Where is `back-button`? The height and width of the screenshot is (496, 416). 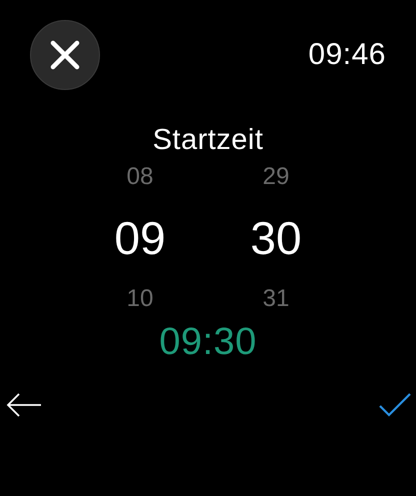 back-button is located at coordinates (24, 405).